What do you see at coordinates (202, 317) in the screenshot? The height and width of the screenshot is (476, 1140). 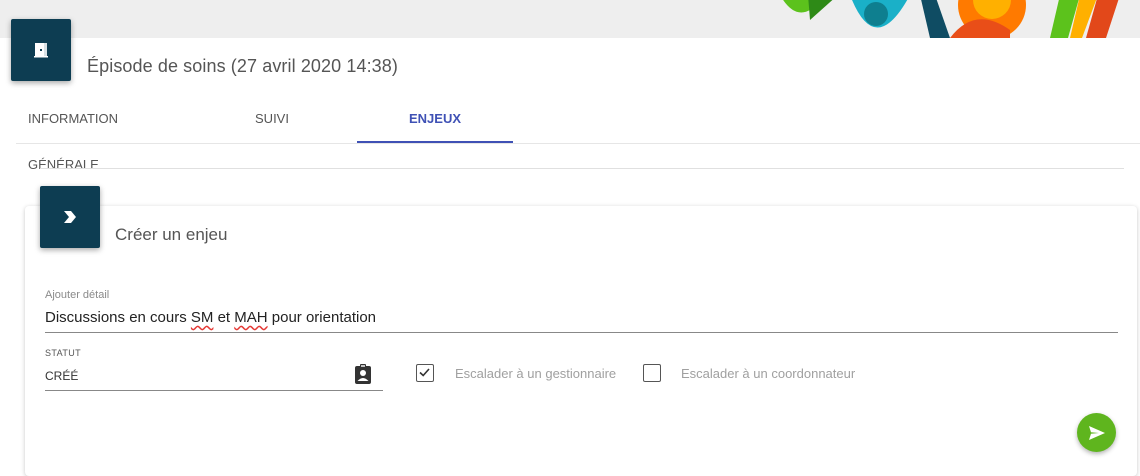 I see `detail-text-misspelled: SM` at bounding box center [202, 317].